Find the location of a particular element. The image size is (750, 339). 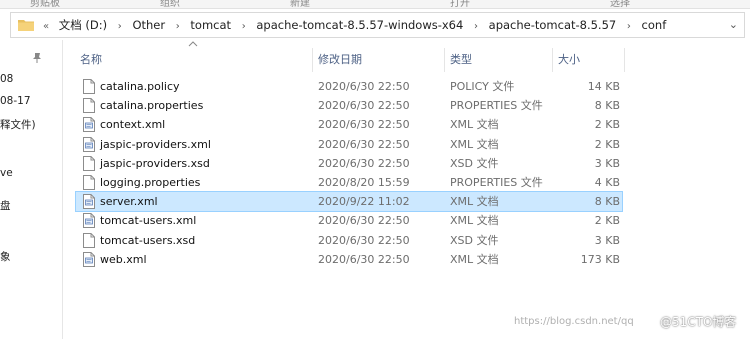

nav-item-label: 08 is located at coordinates (6, 79).